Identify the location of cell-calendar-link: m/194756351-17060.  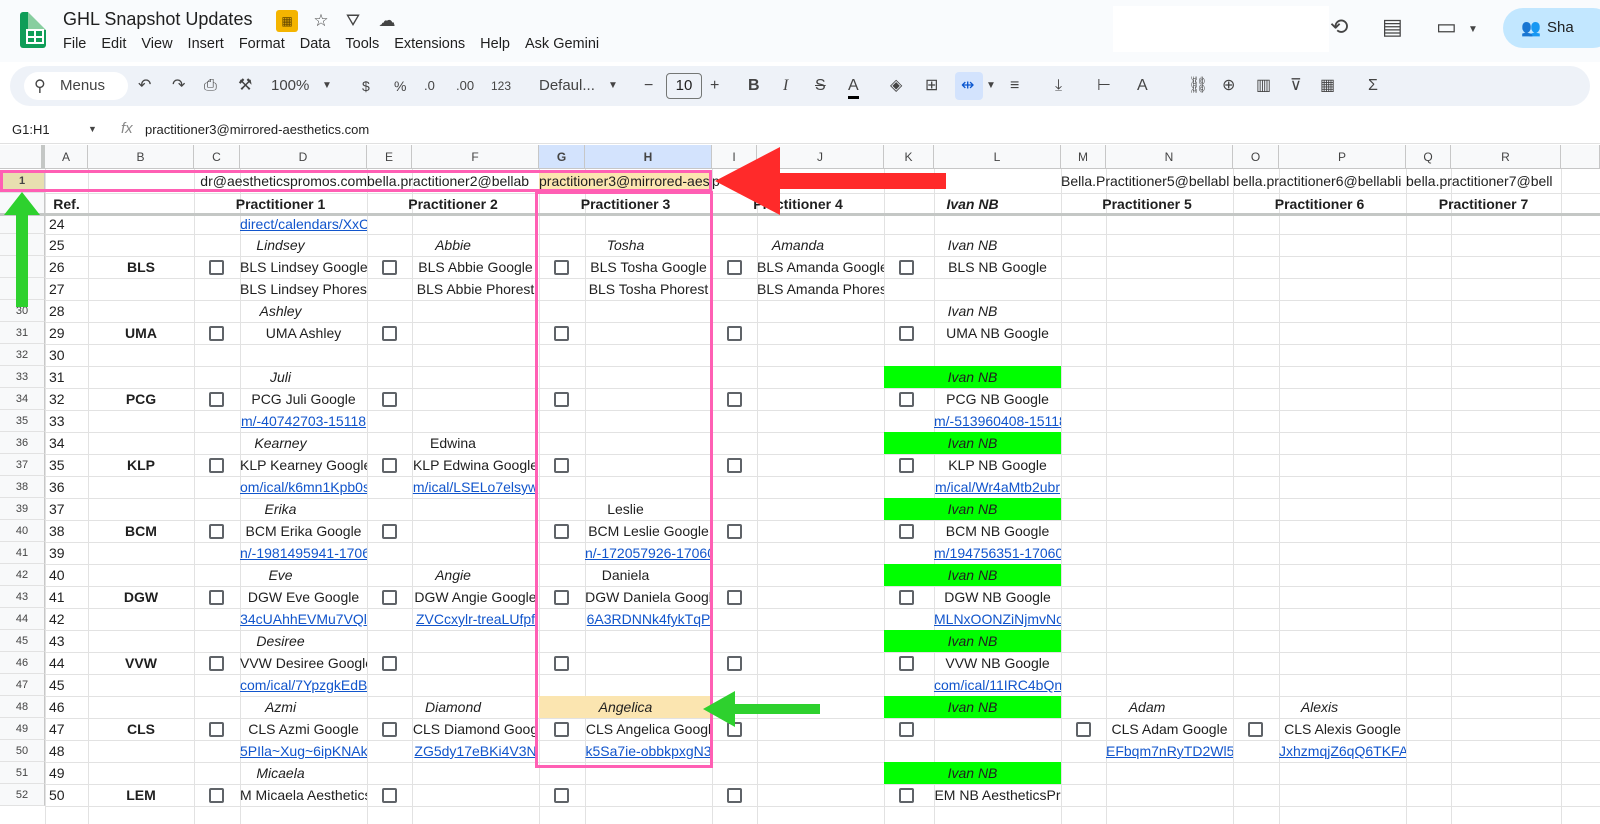
(997, 553).